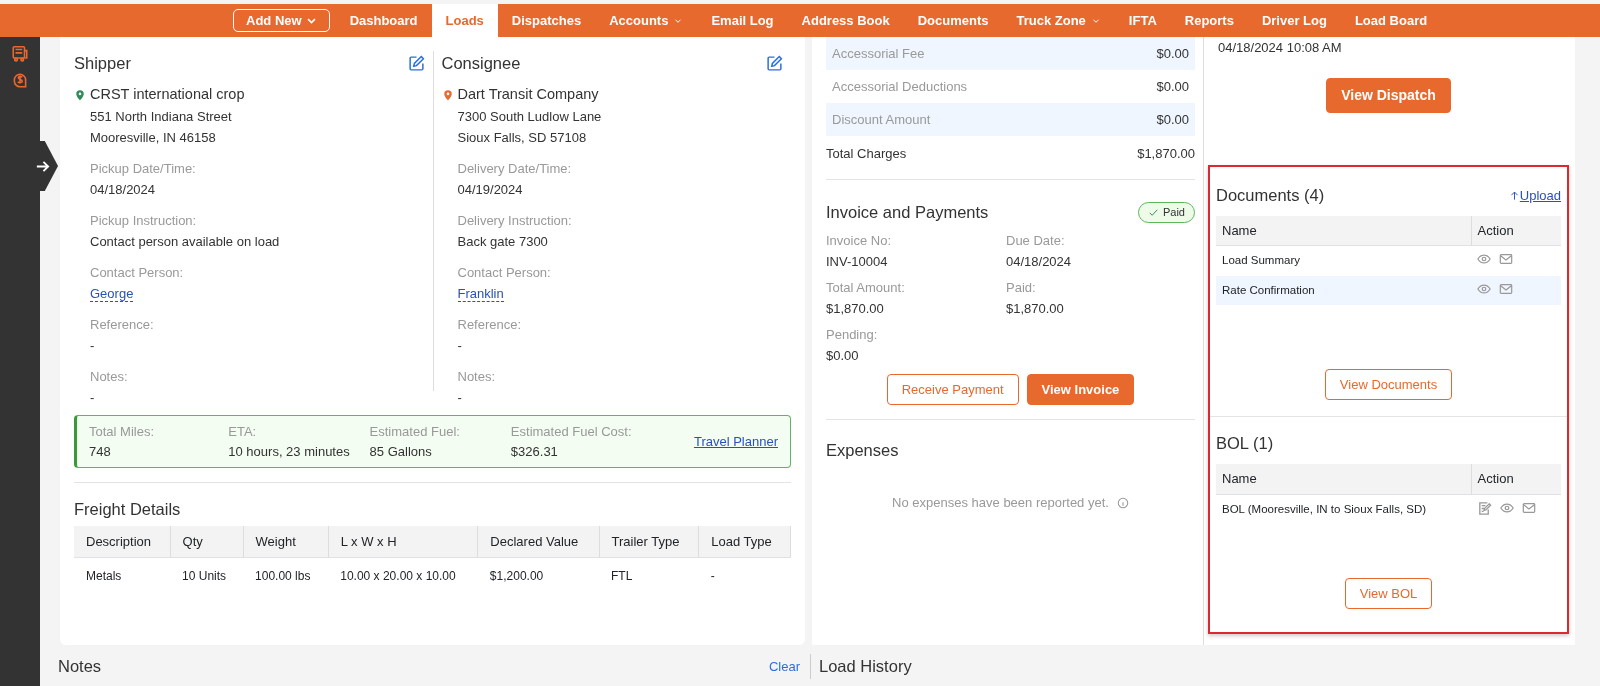  Describe the element at coordinates (1270, 195) in the screenshot. I see `section-title: Documents (4)` at that location.